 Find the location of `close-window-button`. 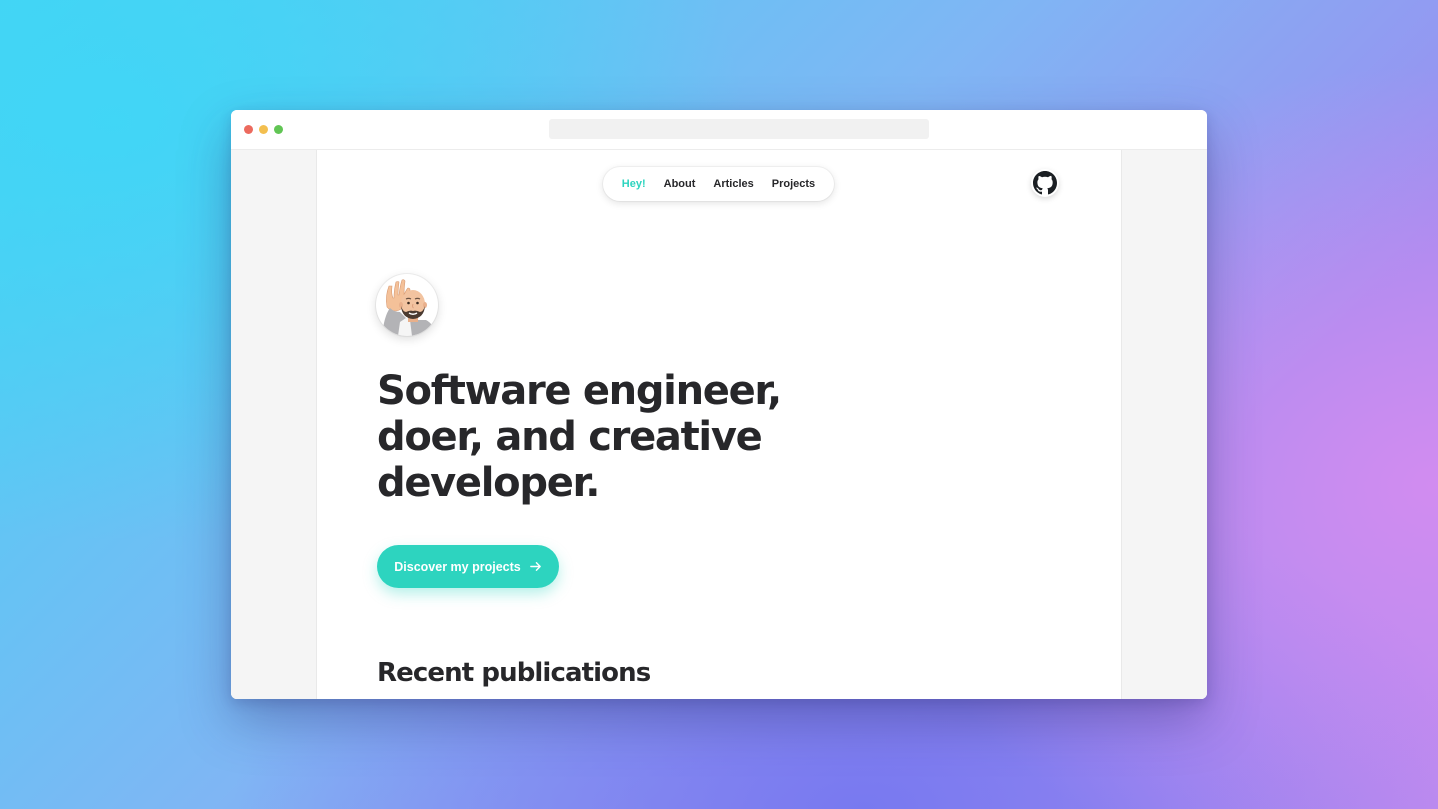

close-window-button is located at coordinates (248, 129).